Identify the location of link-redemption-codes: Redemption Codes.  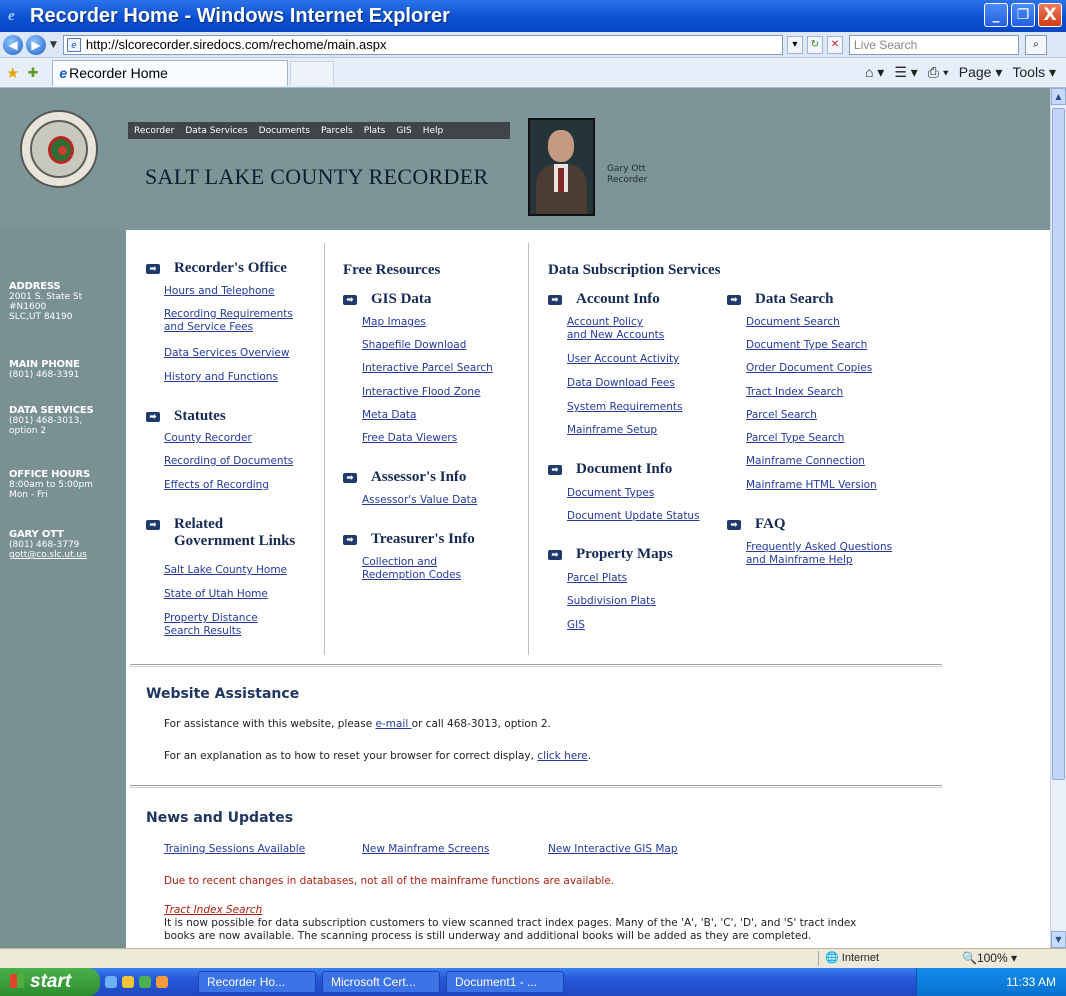
(411, 575).